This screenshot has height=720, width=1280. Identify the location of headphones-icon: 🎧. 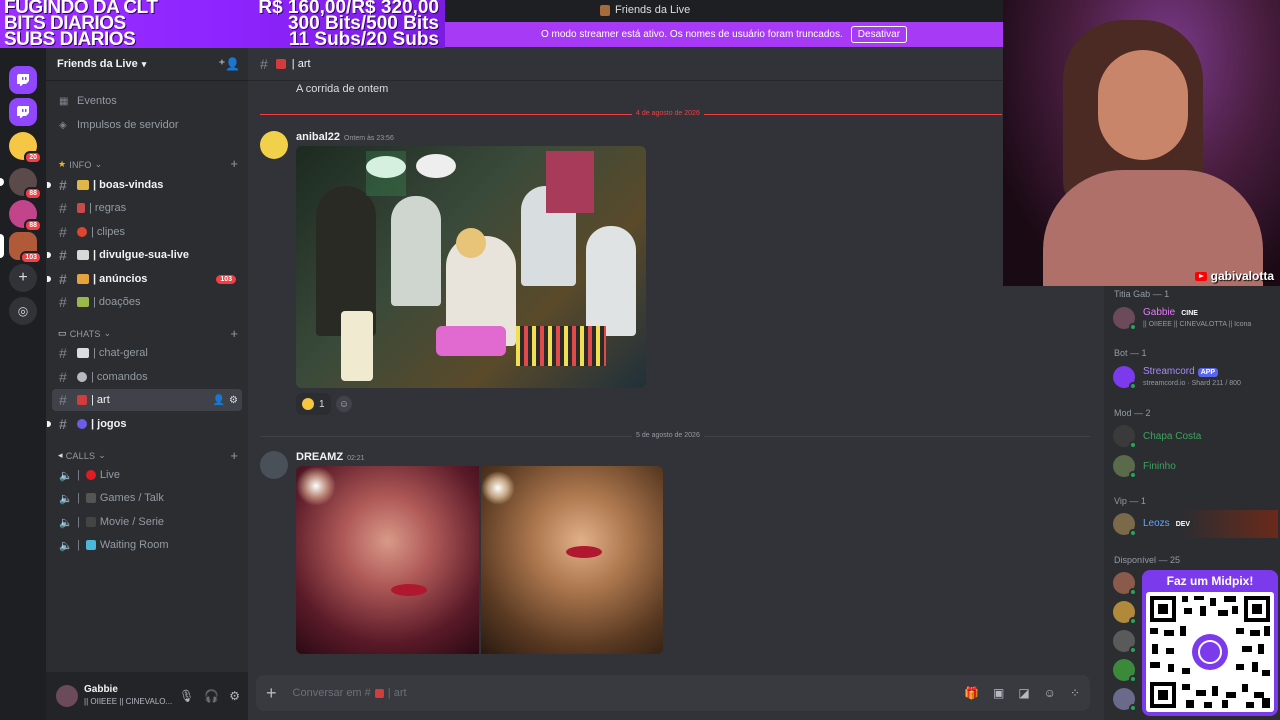
(211, 696).